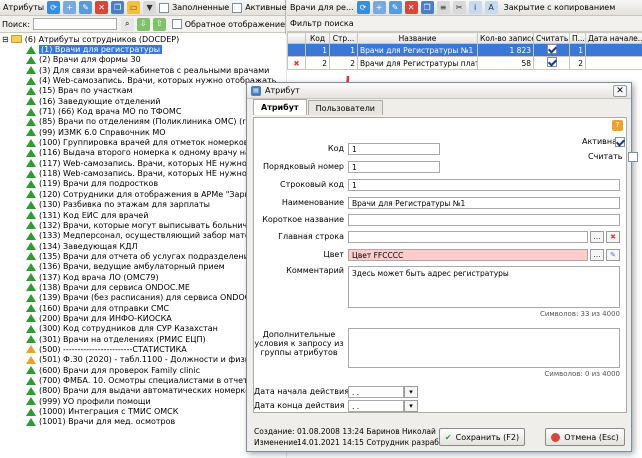 This screenshot has width=642, height=458. Describe the element at coordinates (143, 246) in the screenshot. I see `tree-item: (134) Заведующая КДЛ` at that location.